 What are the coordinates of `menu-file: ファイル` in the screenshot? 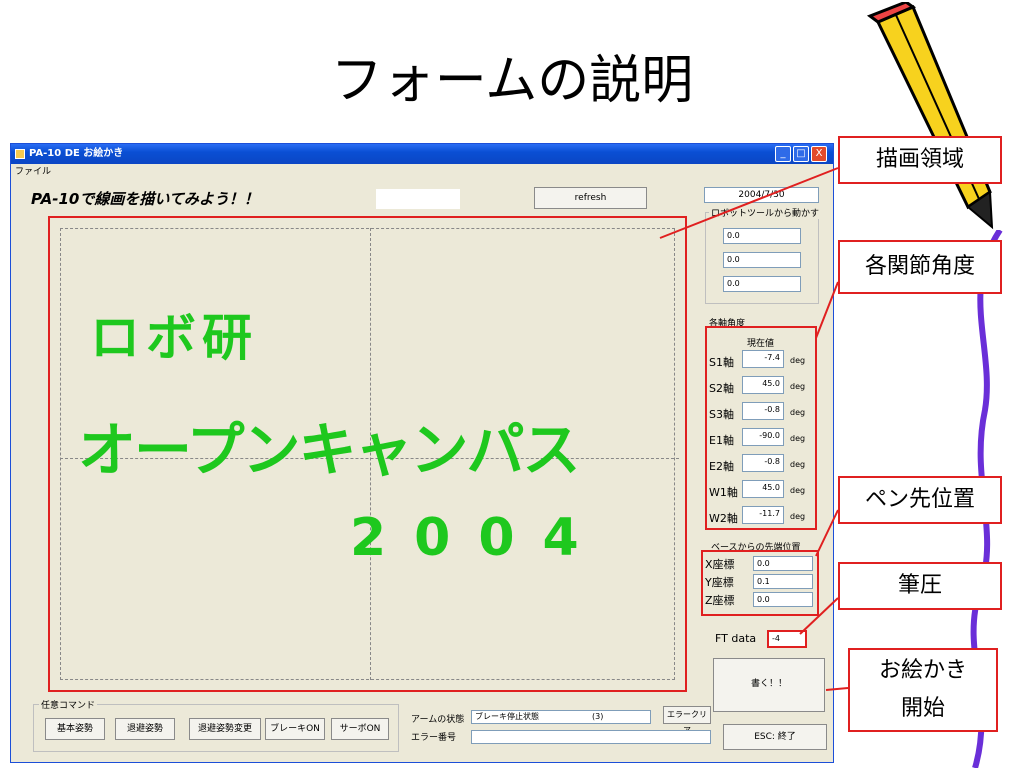 It's located at (33, 172).